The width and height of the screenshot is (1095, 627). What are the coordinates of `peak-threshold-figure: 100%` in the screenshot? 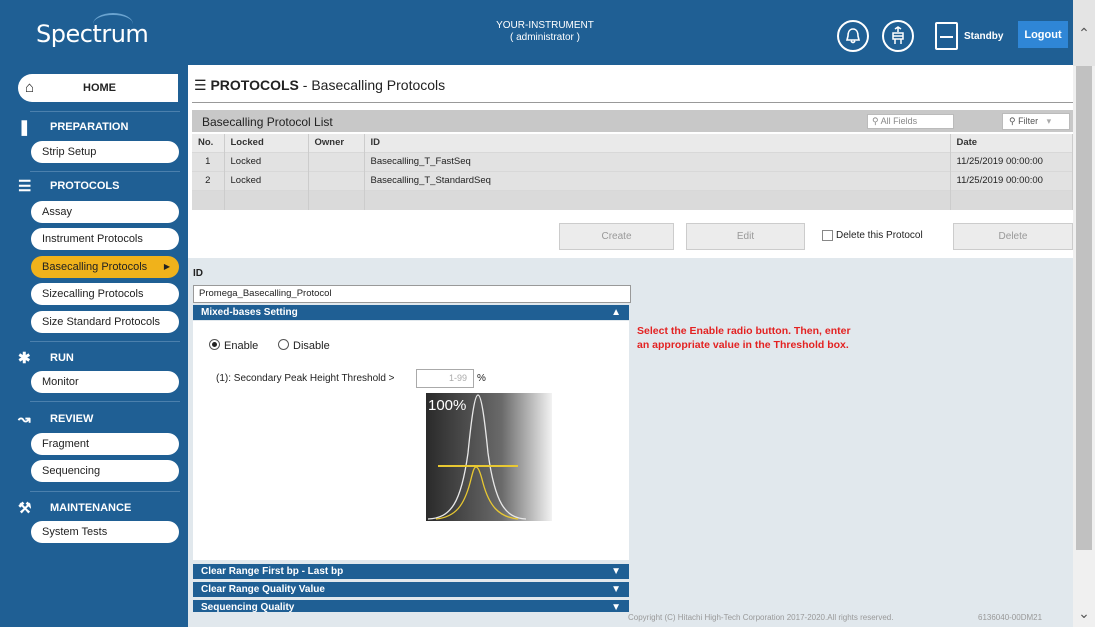 It's located at (489, 458).